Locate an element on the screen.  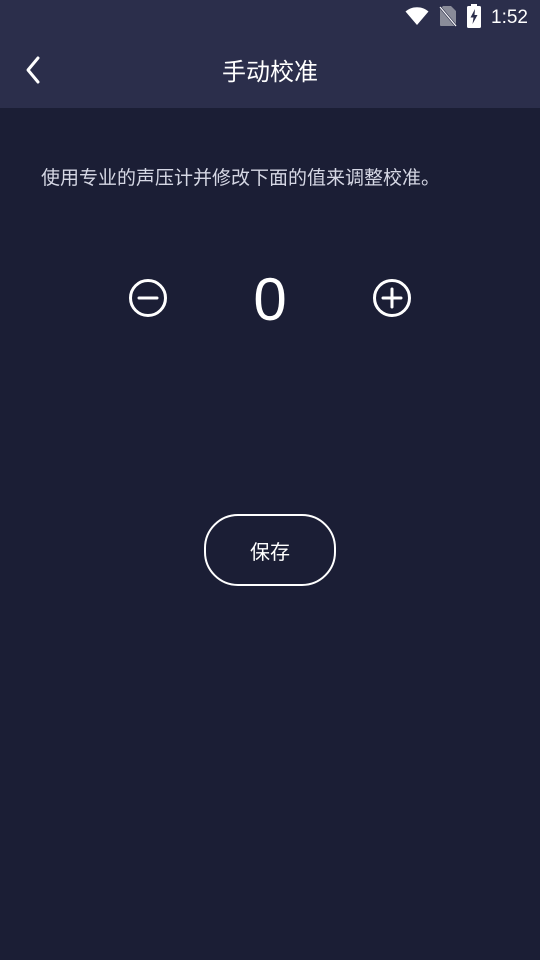
decrement-button is located at coordinates (148, 300).